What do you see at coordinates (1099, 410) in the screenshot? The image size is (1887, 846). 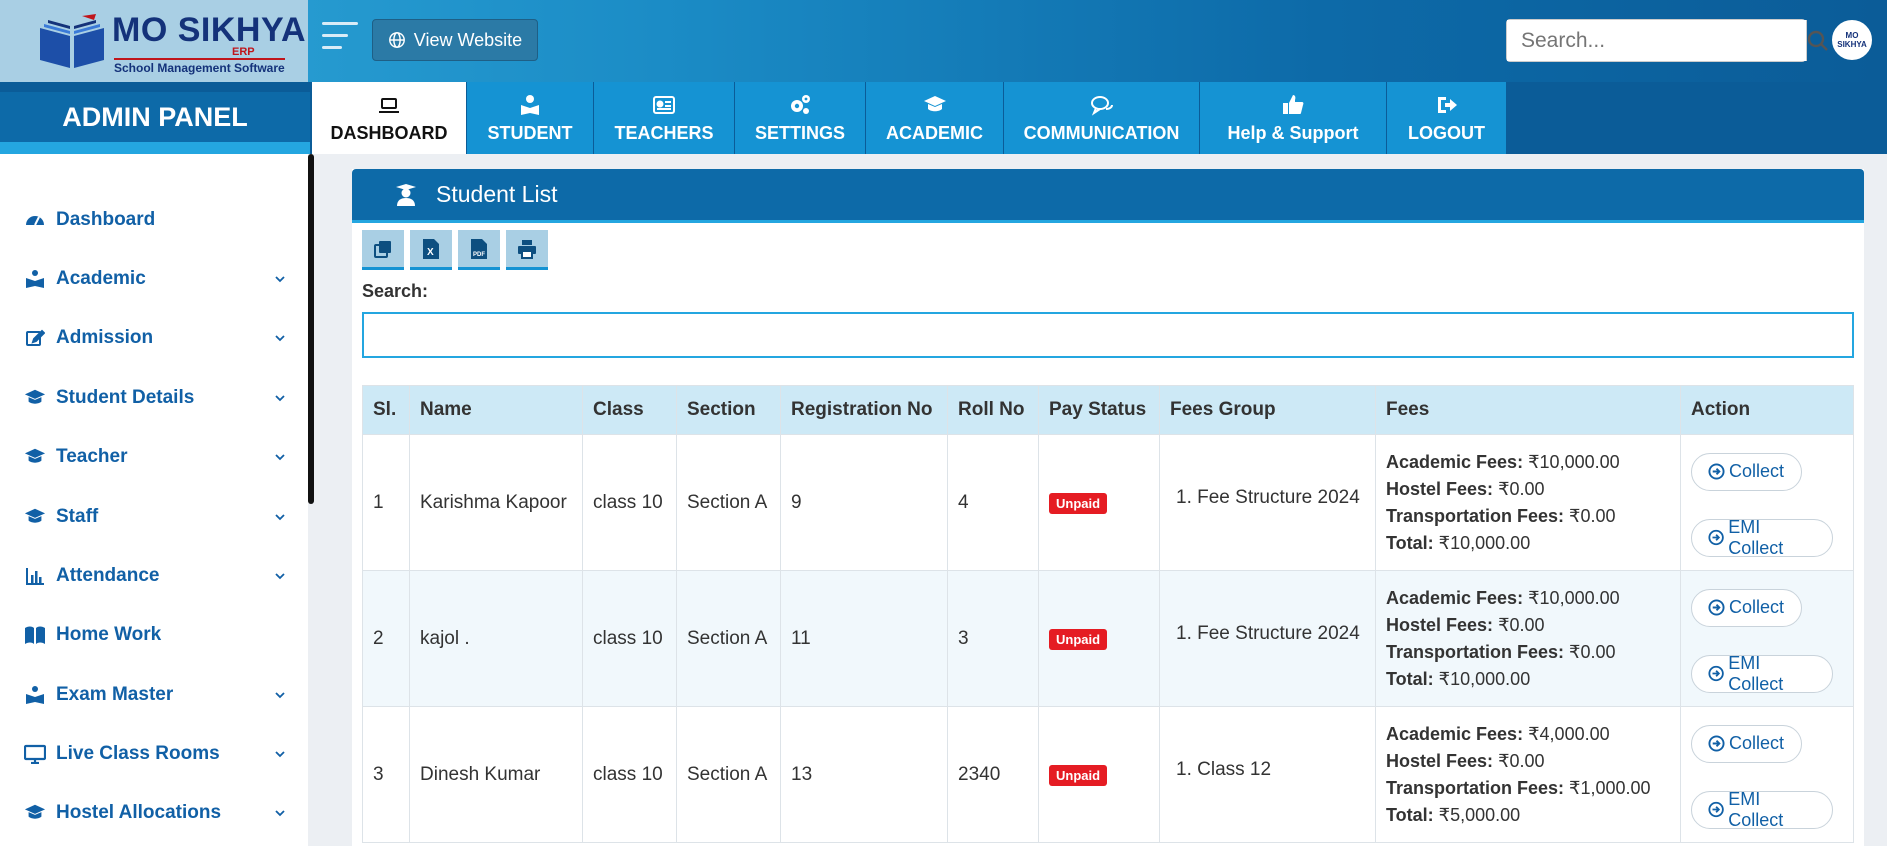 I see `col-header: Pay Status` at bounding box center [1099, 410].